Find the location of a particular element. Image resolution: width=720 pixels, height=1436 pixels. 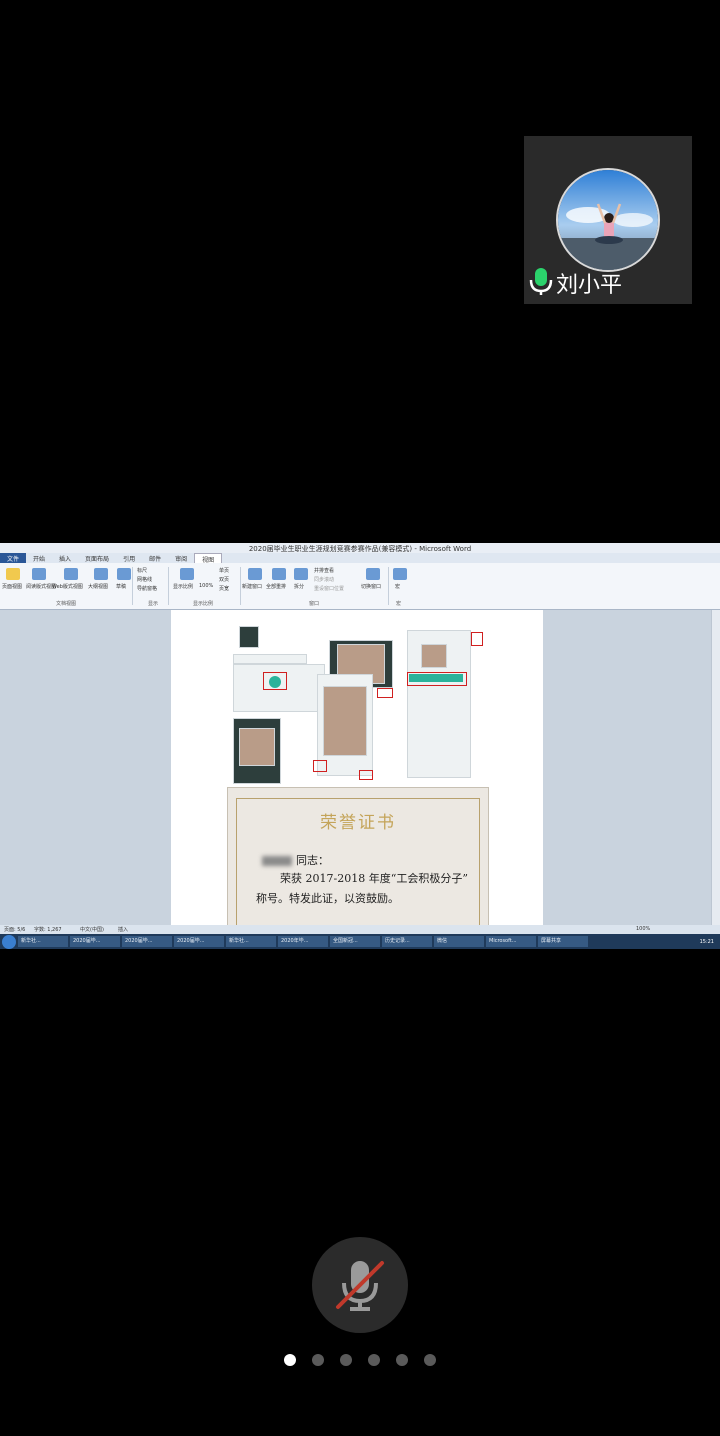

microphone-muted-icon is located at coordinates (360, 1286).